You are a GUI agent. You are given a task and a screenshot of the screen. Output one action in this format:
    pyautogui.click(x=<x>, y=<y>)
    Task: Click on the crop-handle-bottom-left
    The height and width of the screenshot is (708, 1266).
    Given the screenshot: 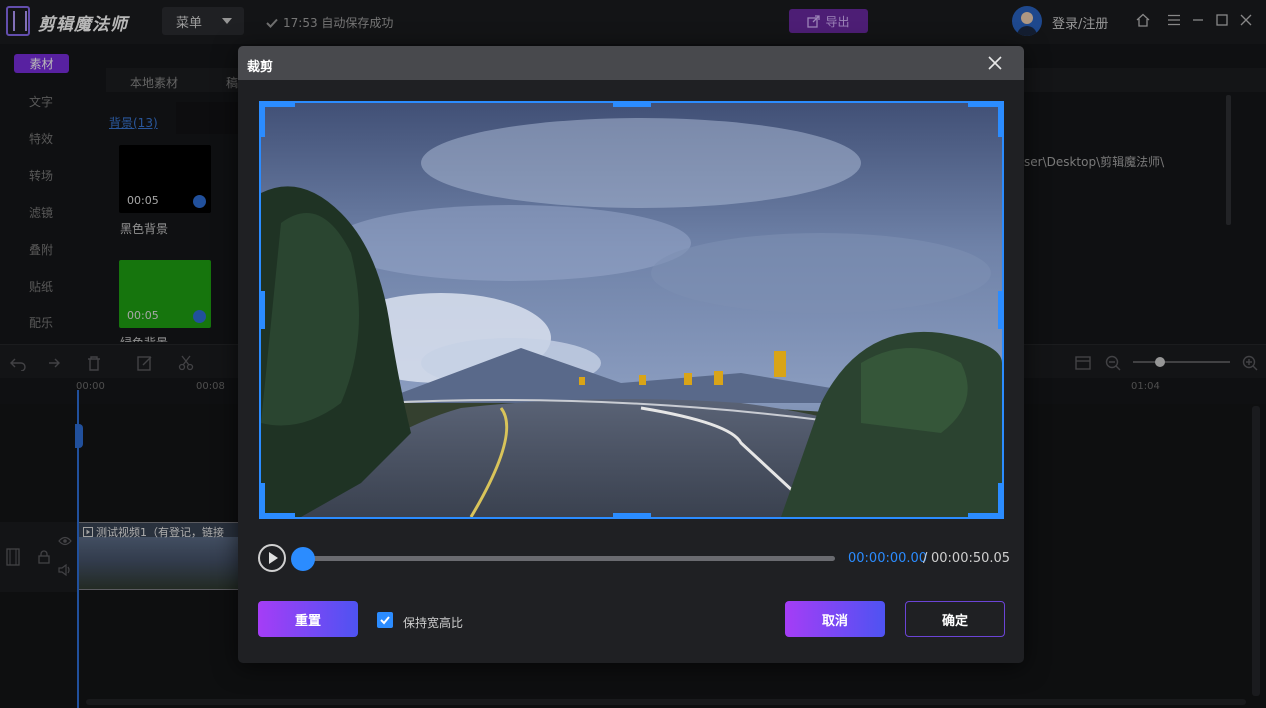 What is the action you would take?
    pyautogui.click(x=278, y=515)
    